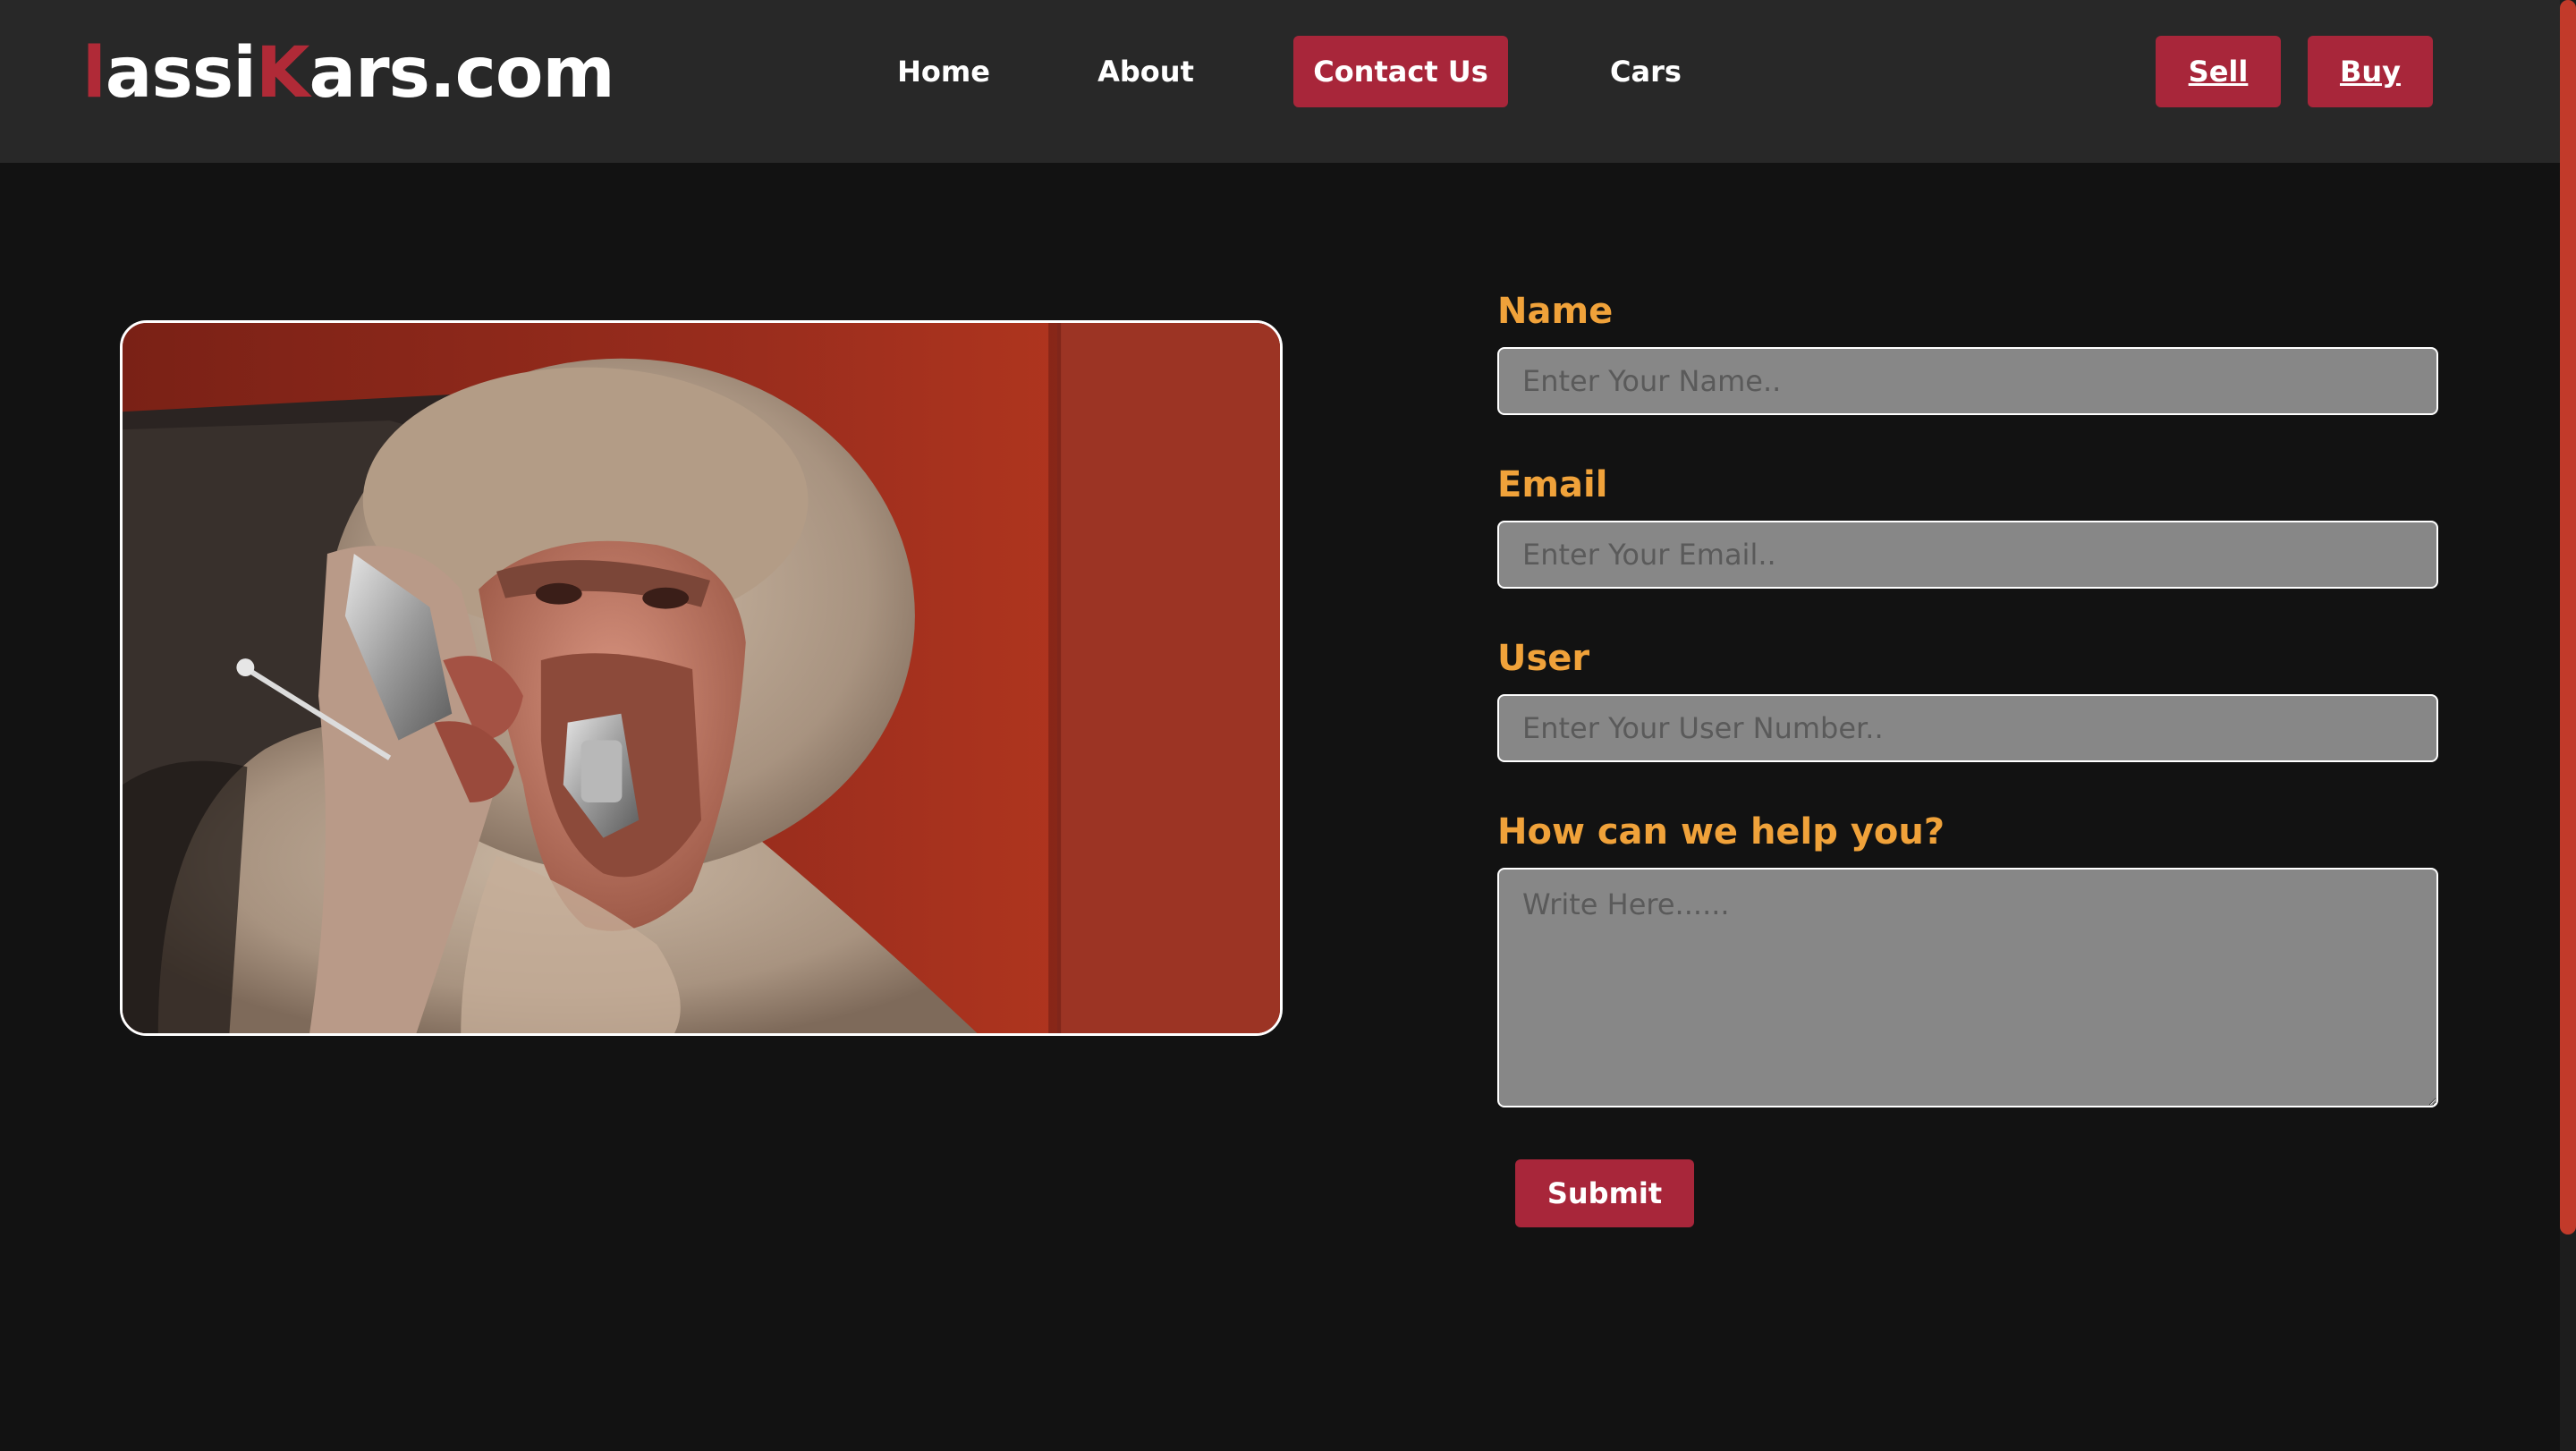 Image resolution: width=2576 pixels, height=1451 pixels. Describe the element at coordinates (1967, 728) in the screenshot. I see `user-number-input` at that location.